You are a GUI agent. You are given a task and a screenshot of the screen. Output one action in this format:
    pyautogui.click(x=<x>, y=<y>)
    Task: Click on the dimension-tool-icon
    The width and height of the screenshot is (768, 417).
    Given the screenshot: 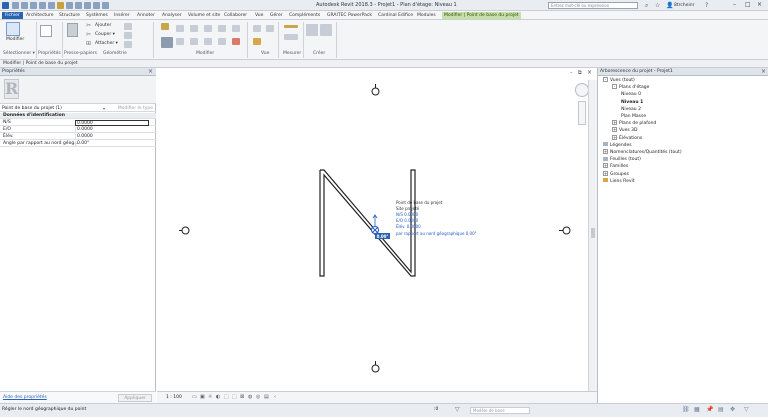 What is the action you would take?
    pyautogui.click(x=291, y=37)
    